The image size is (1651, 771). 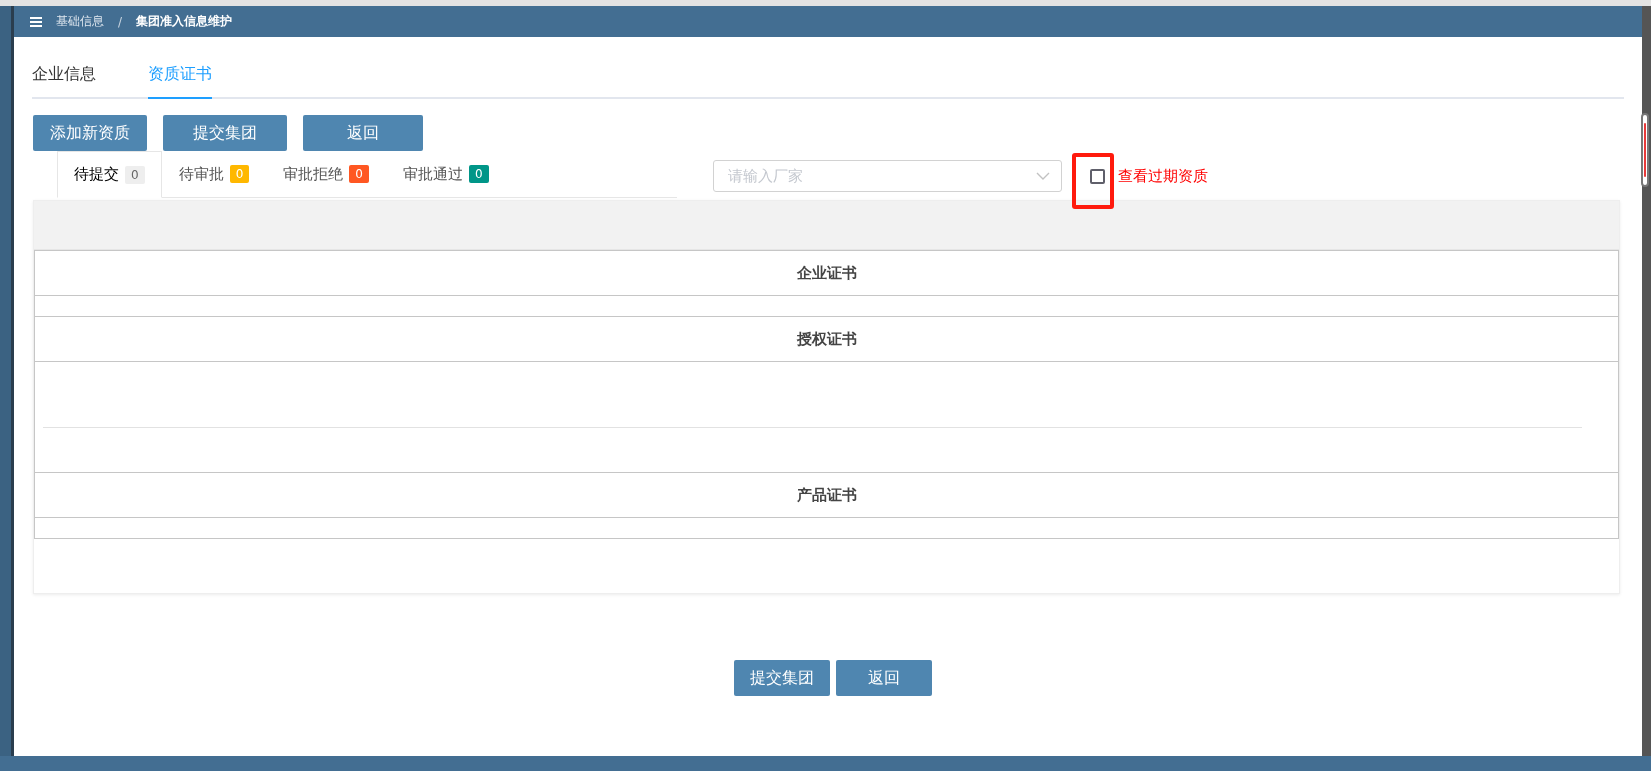 I want to click on scrollbar, so click(x=1645, y=150).